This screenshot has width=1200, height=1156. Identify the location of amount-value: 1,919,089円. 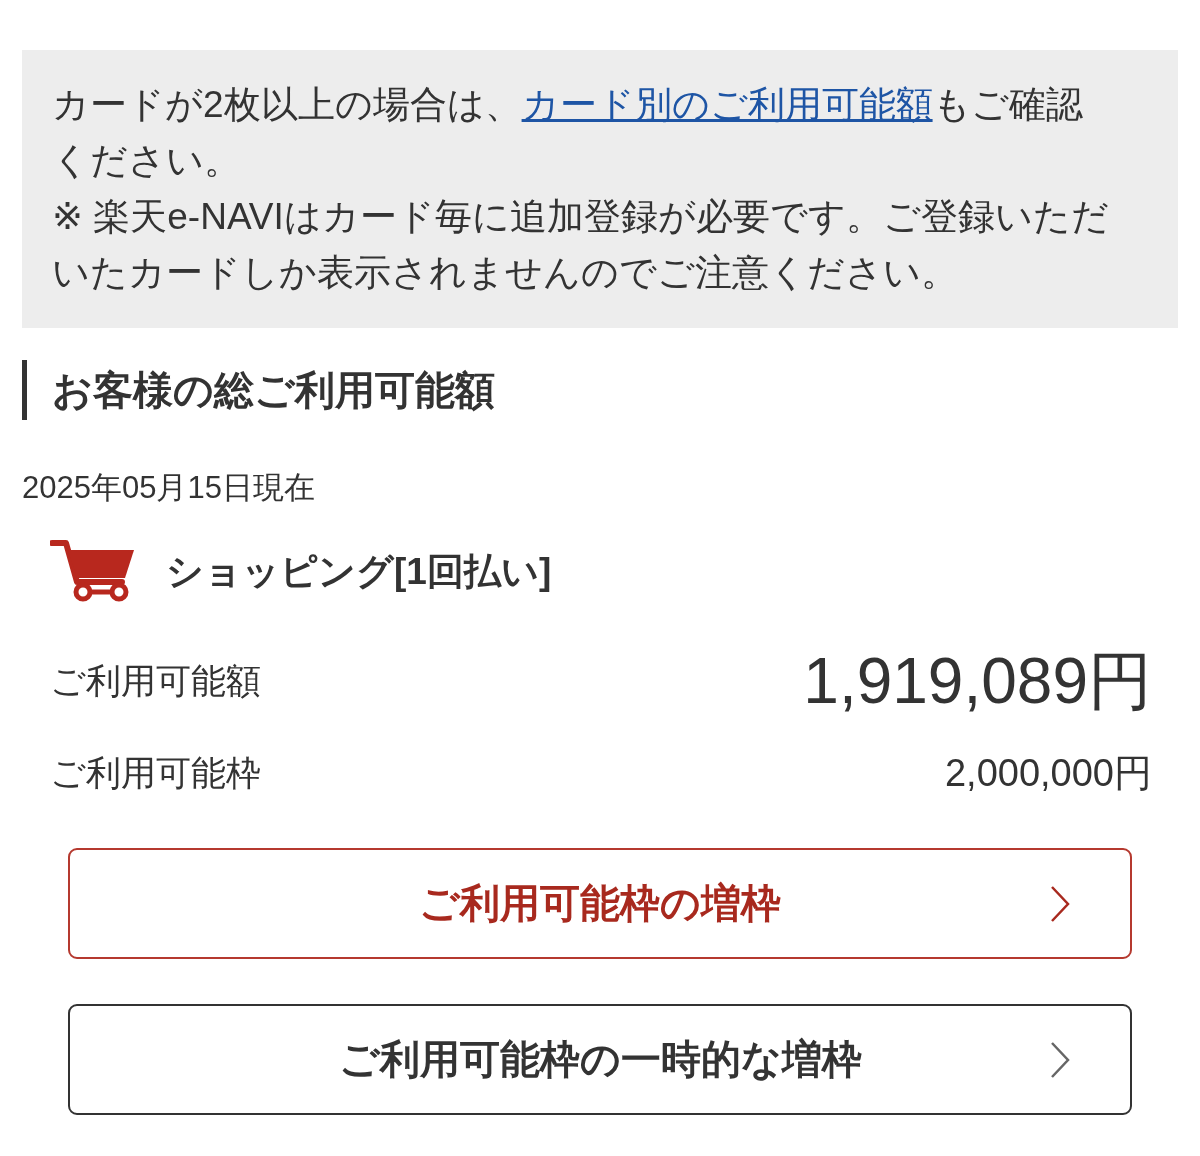
(977, 681).